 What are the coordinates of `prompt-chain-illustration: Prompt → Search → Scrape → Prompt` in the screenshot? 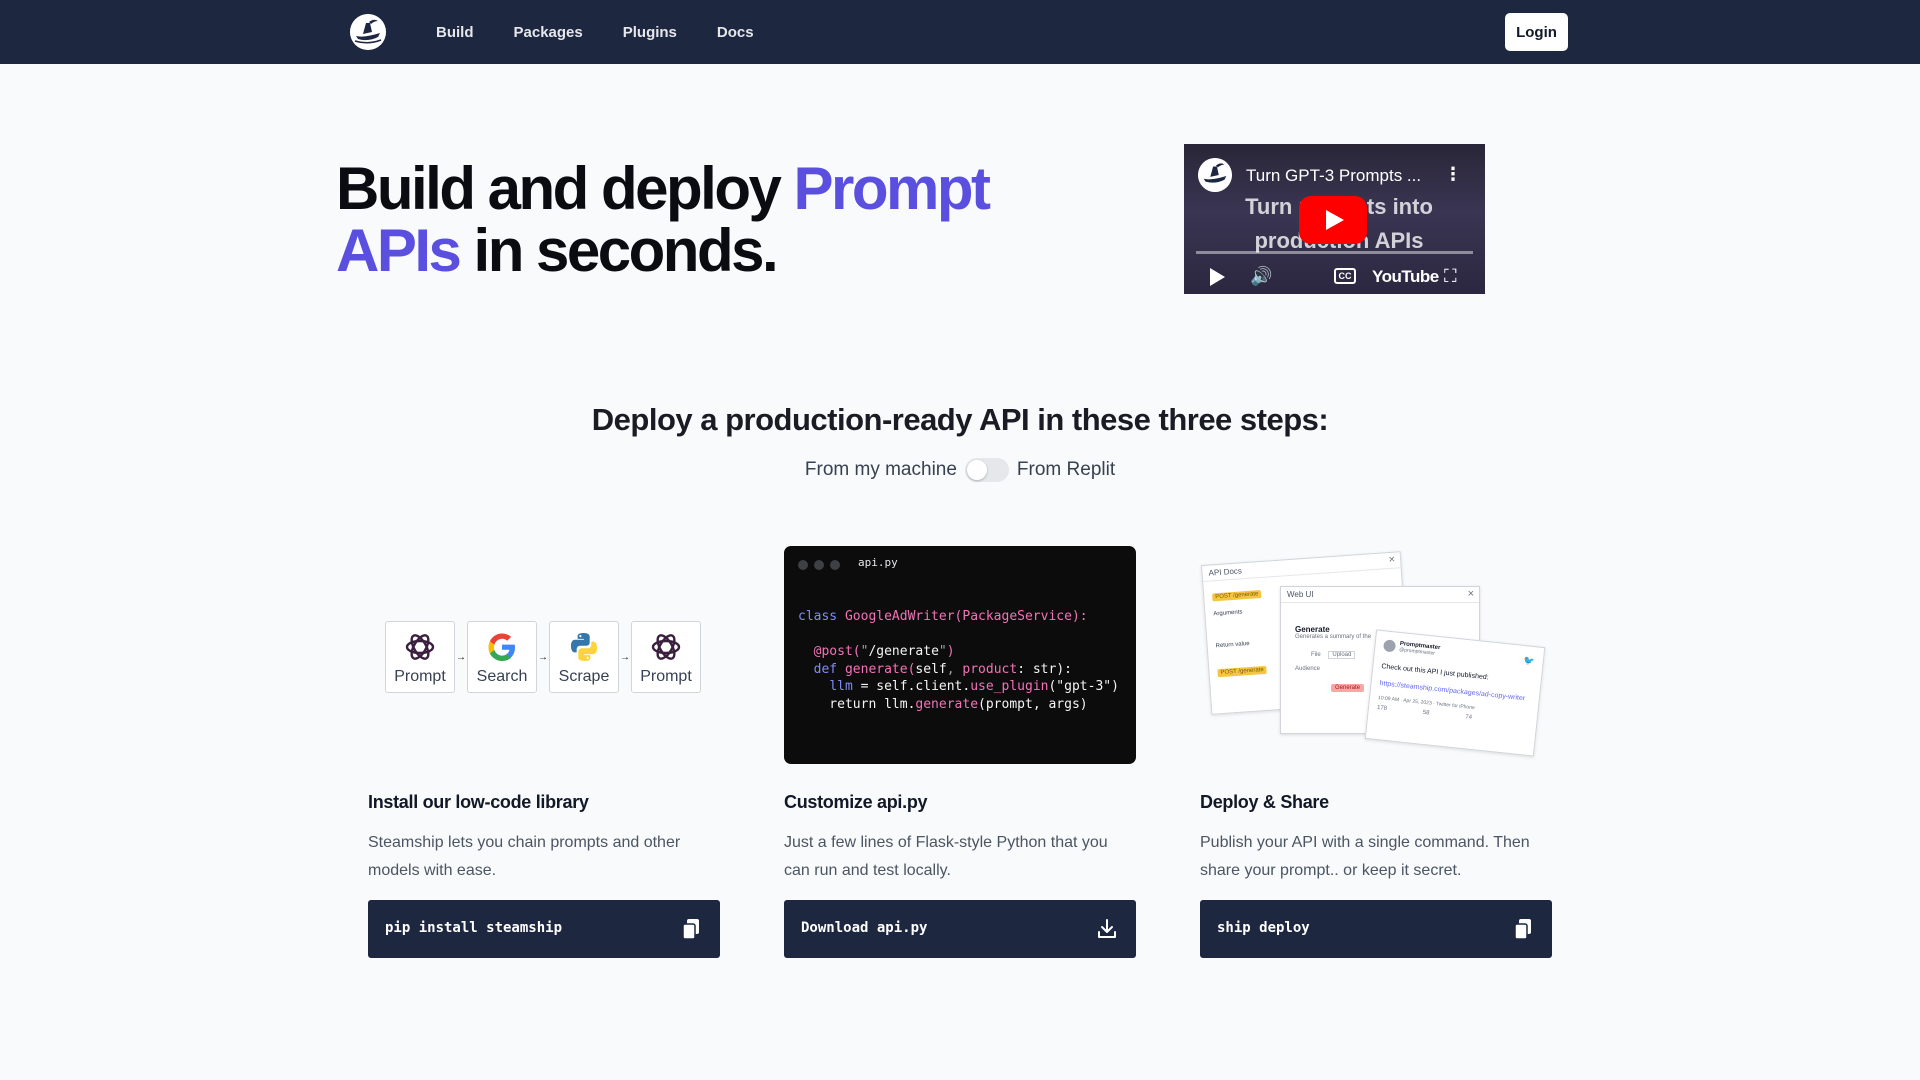 It's located at (543, 657).